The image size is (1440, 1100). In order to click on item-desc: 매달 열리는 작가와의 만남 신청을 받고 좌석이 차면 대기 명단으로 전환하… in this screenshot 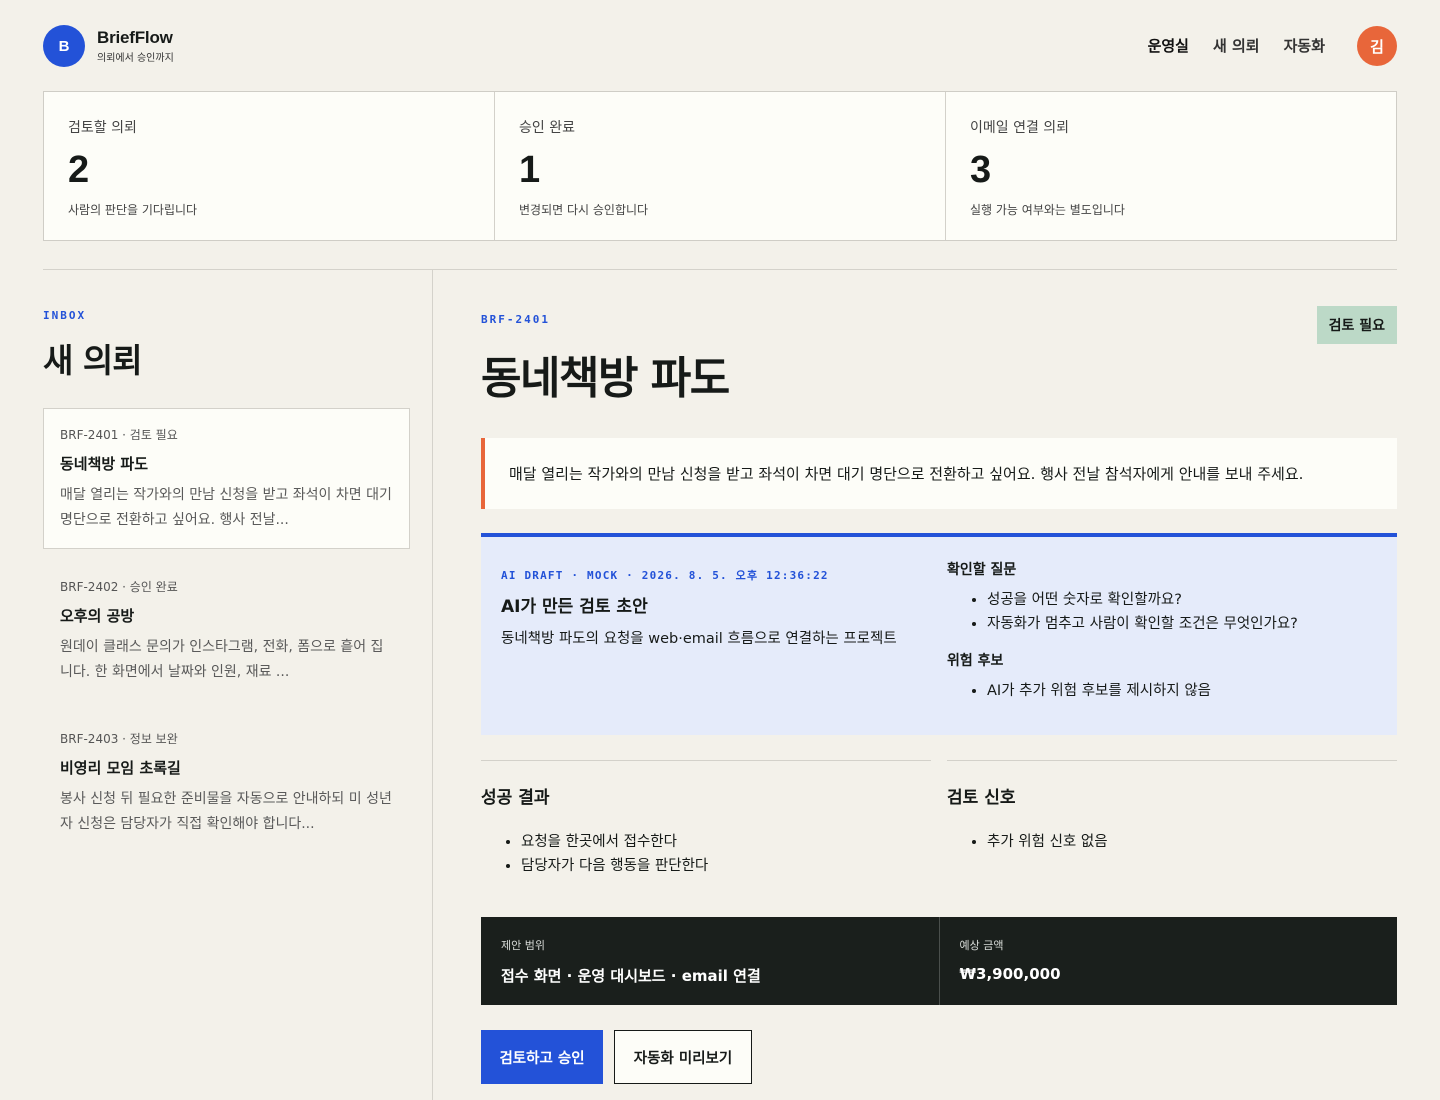, I will do `click(226, 507)`.